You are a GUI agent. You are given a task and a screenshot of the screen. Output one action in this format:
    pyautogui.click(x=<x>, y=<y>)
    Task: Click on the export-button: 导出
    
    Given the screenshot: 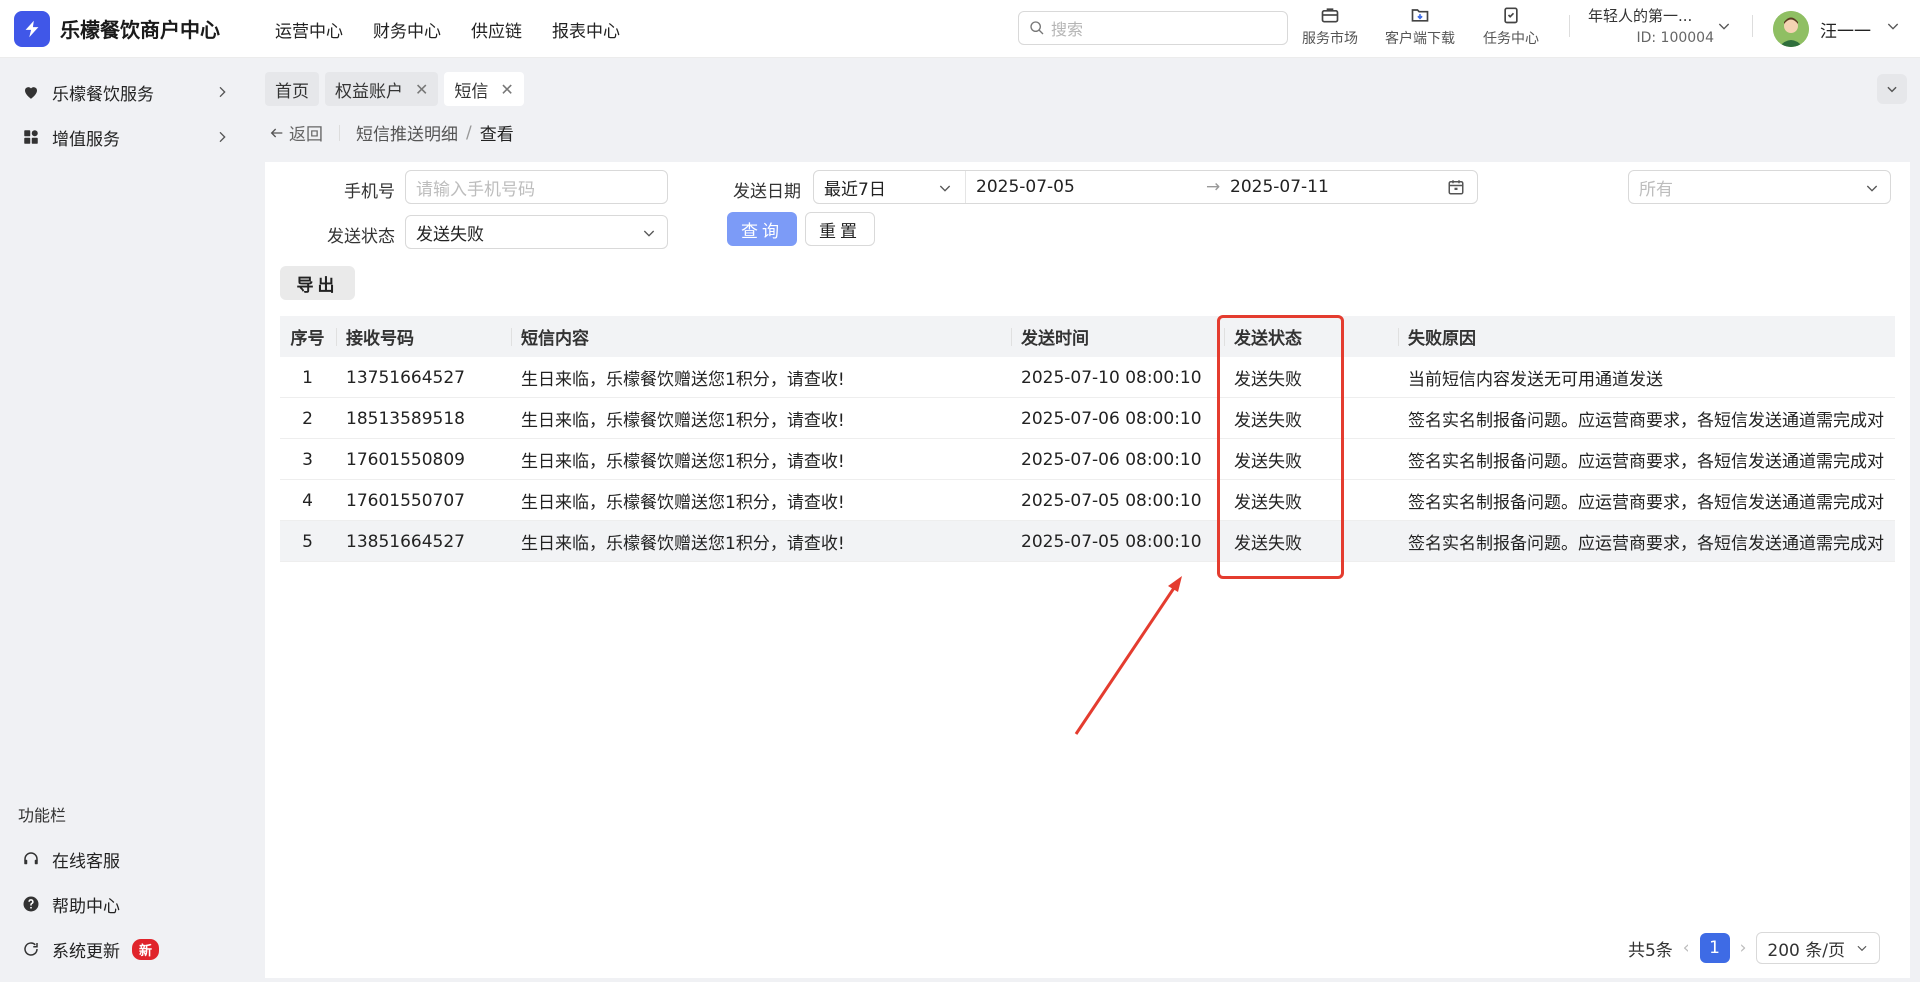 What is the action you would take?
    pyautogui.click(x=317, y=283)
    